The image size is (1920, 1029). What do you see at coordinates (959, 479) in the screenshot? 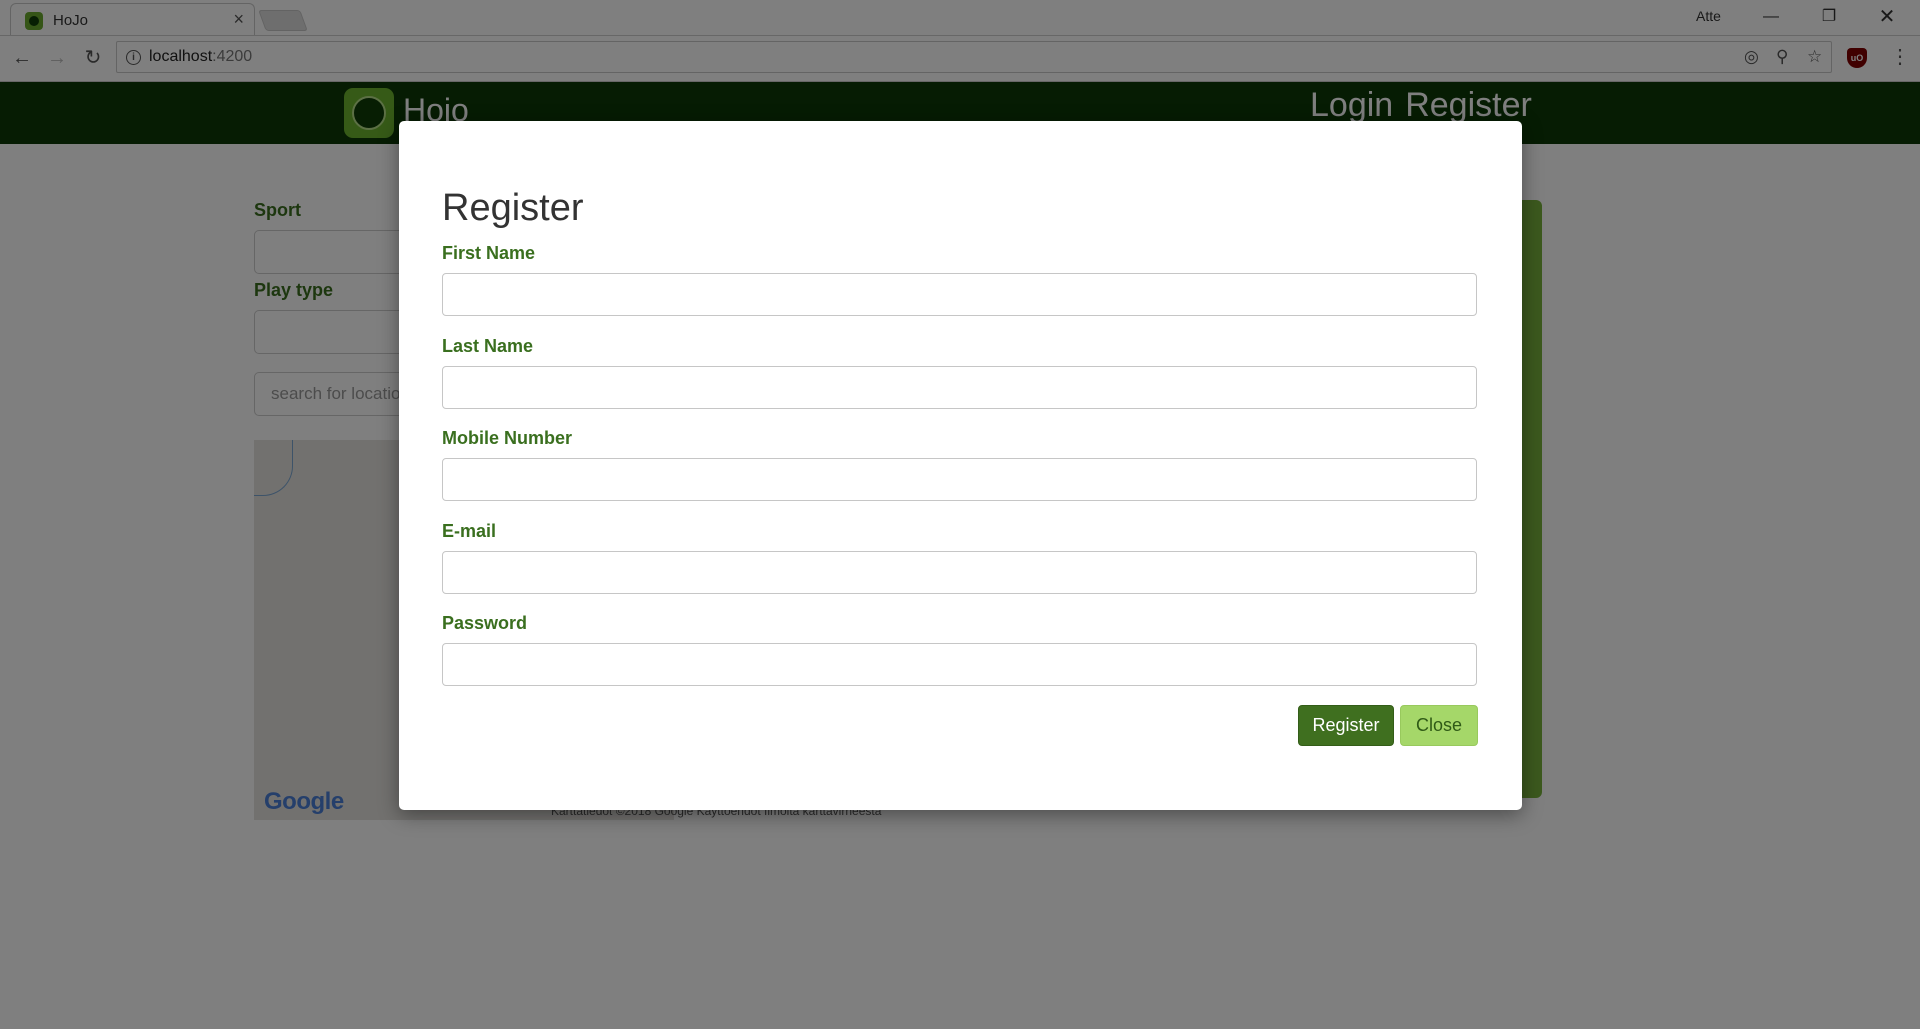
I see `mobile-number-field` at bounding box center [959, 479].